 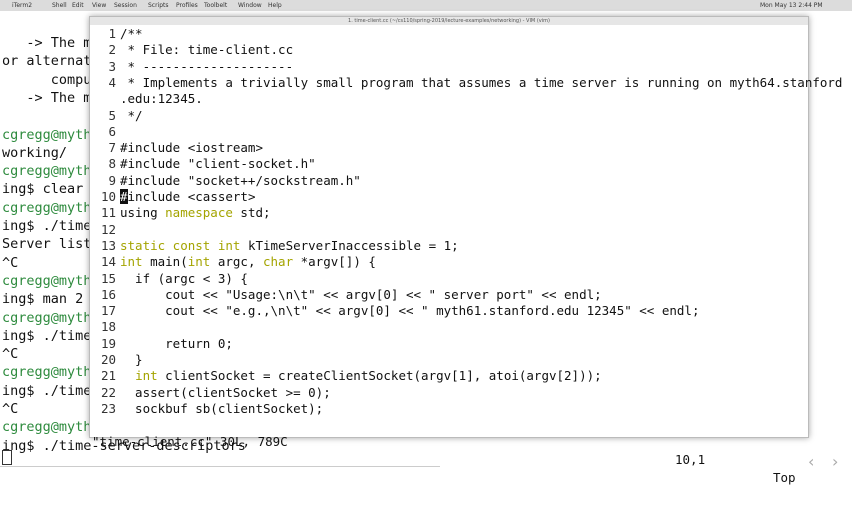 I want to click on code-token: *argv[]) {, so click(x=334, y=262).